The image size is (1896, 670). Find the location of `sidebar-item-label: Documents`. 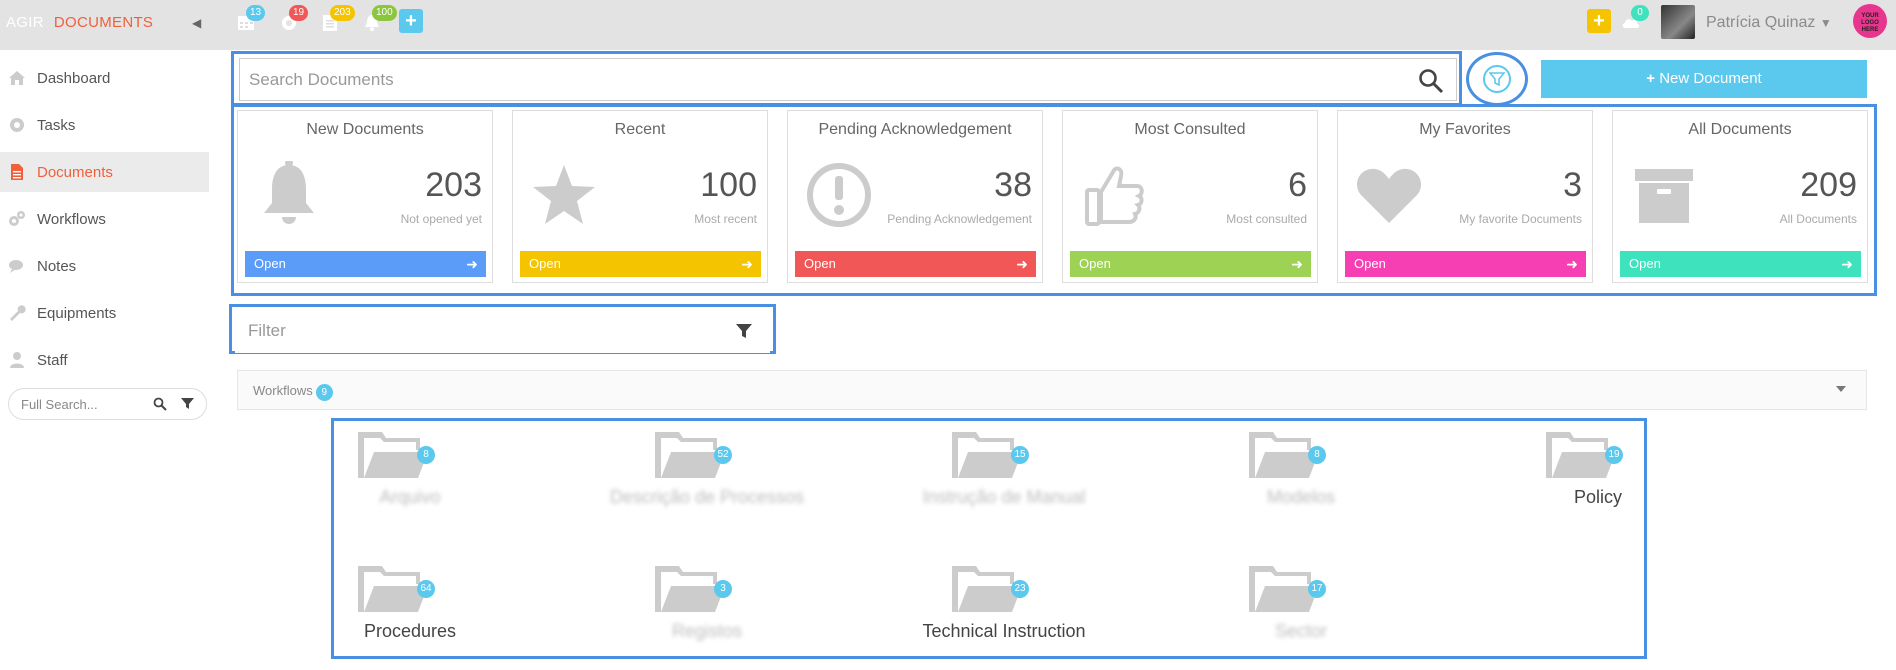

sidebar-item-label: Documents is located at coordinates (75, 172).